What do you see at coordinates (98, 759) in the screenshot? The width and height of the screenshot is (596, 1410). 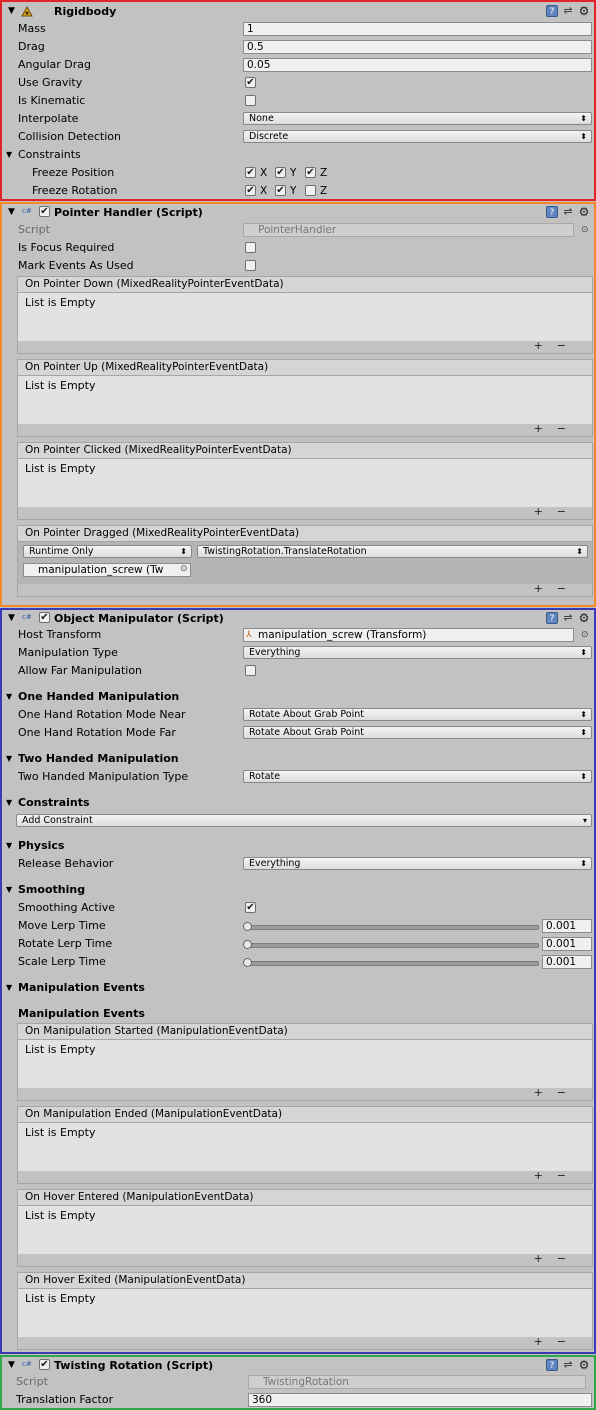 I see `two-handed-section-title: Two Handed Manipulation` at bounding box center [98, 759].